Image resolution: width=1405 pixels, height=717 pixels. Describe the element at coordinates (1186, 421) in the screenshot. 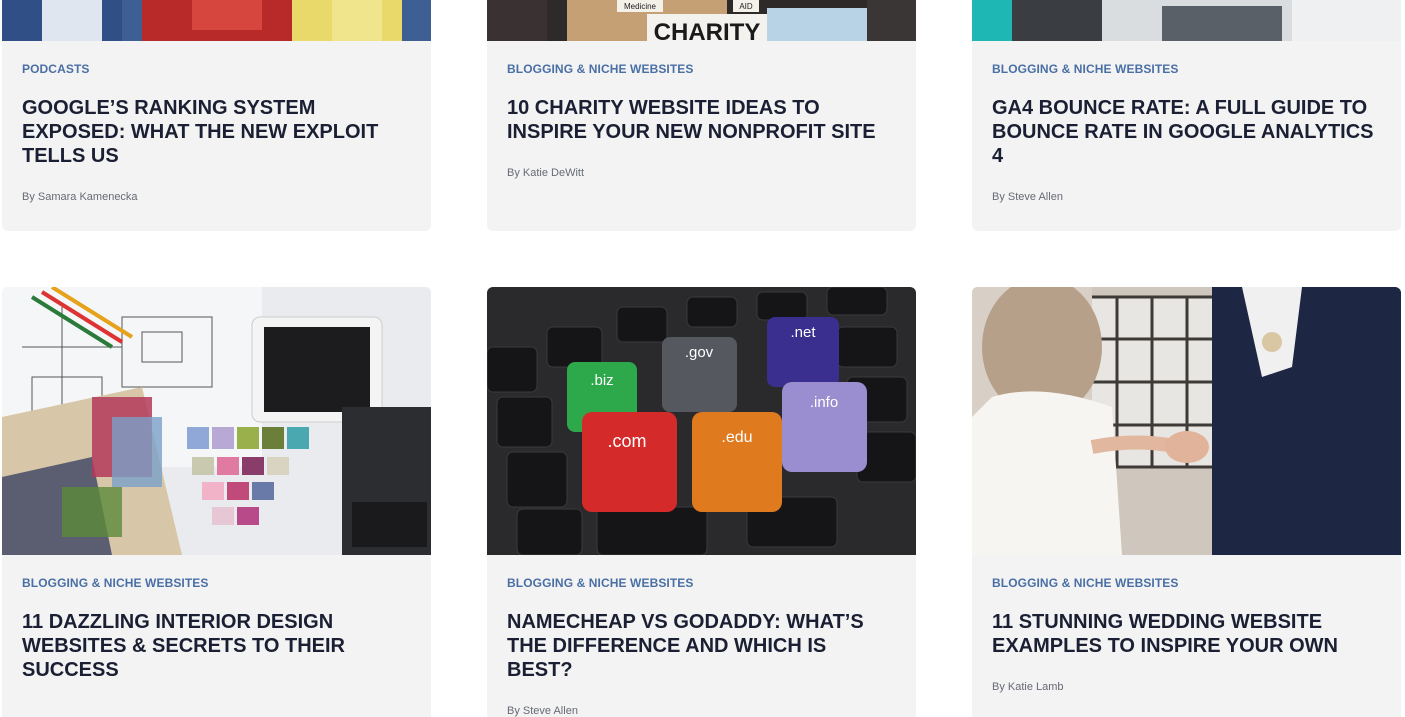

I see `wedding-couple-photo` at that location.